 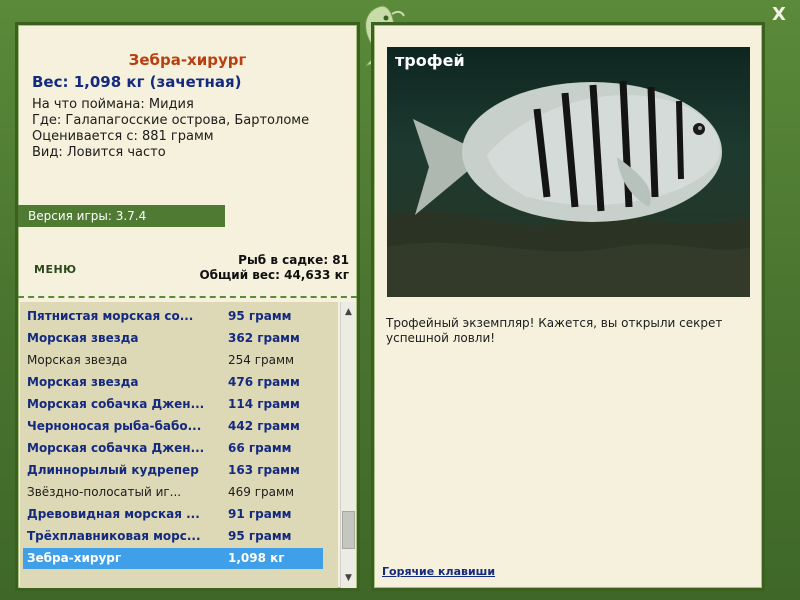 What do you see at coordinates (261, 492) in the screenshot?
I see `catch-item-weight: 469 грамм` at bounding box center [261, 492].